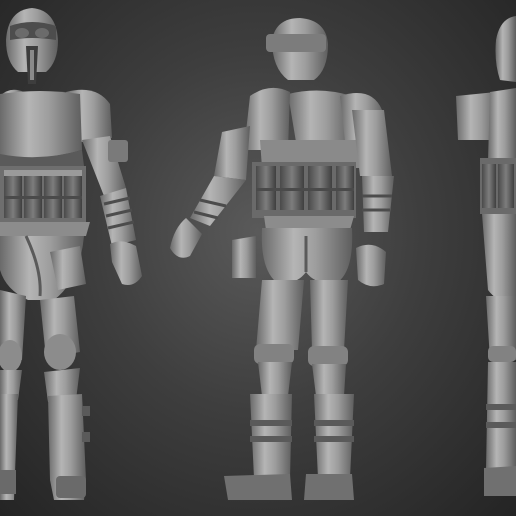  Describe the element at coordinates (41, 124) in the screenshot. I see `chest-plate` at that location.